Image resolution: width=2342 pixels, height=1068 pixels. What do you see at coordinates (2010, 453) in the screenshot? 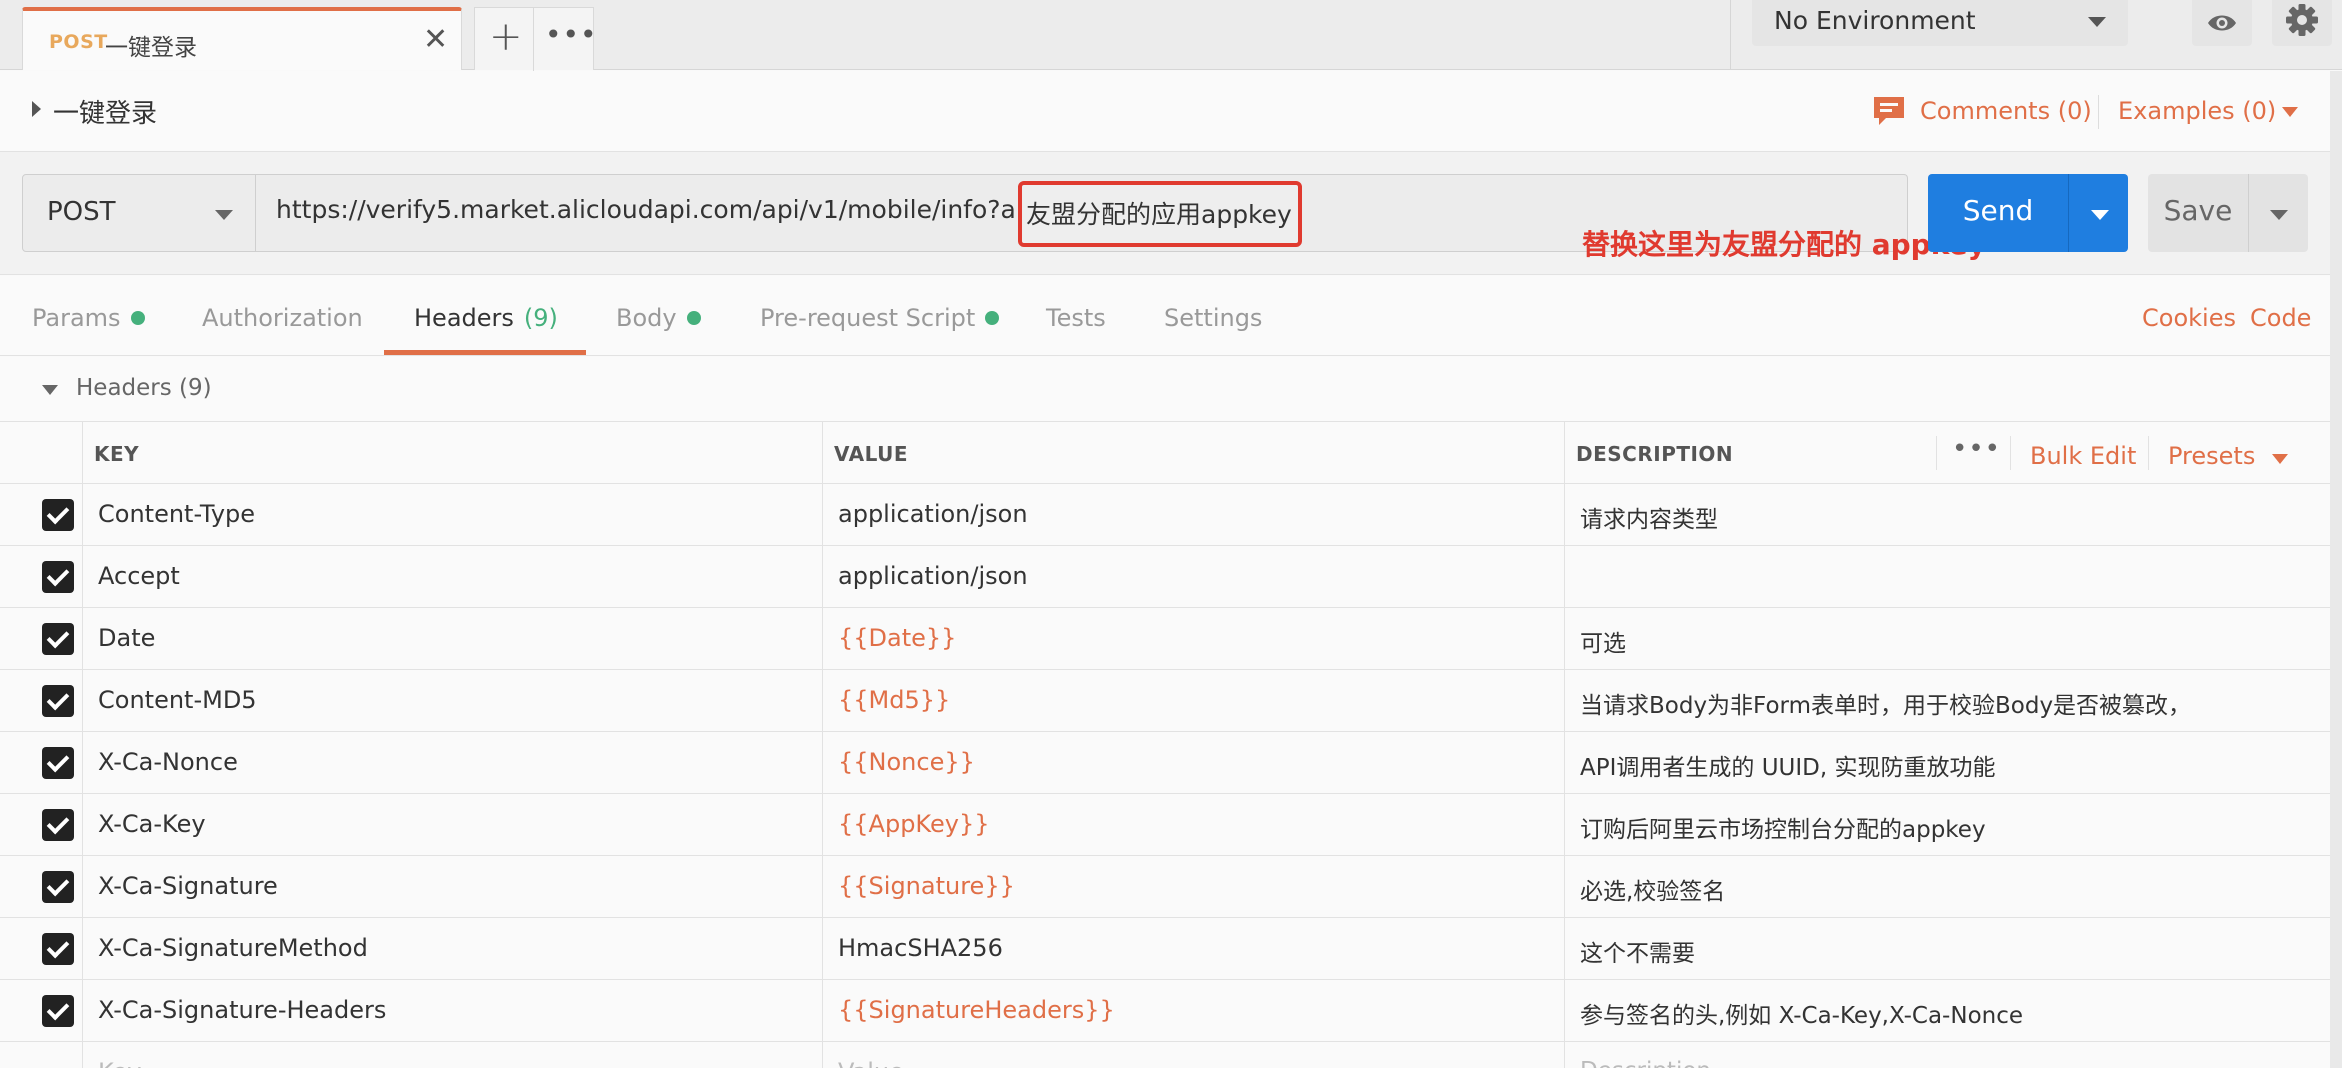
I see `header-divider` at bounding box center [2010, 453].